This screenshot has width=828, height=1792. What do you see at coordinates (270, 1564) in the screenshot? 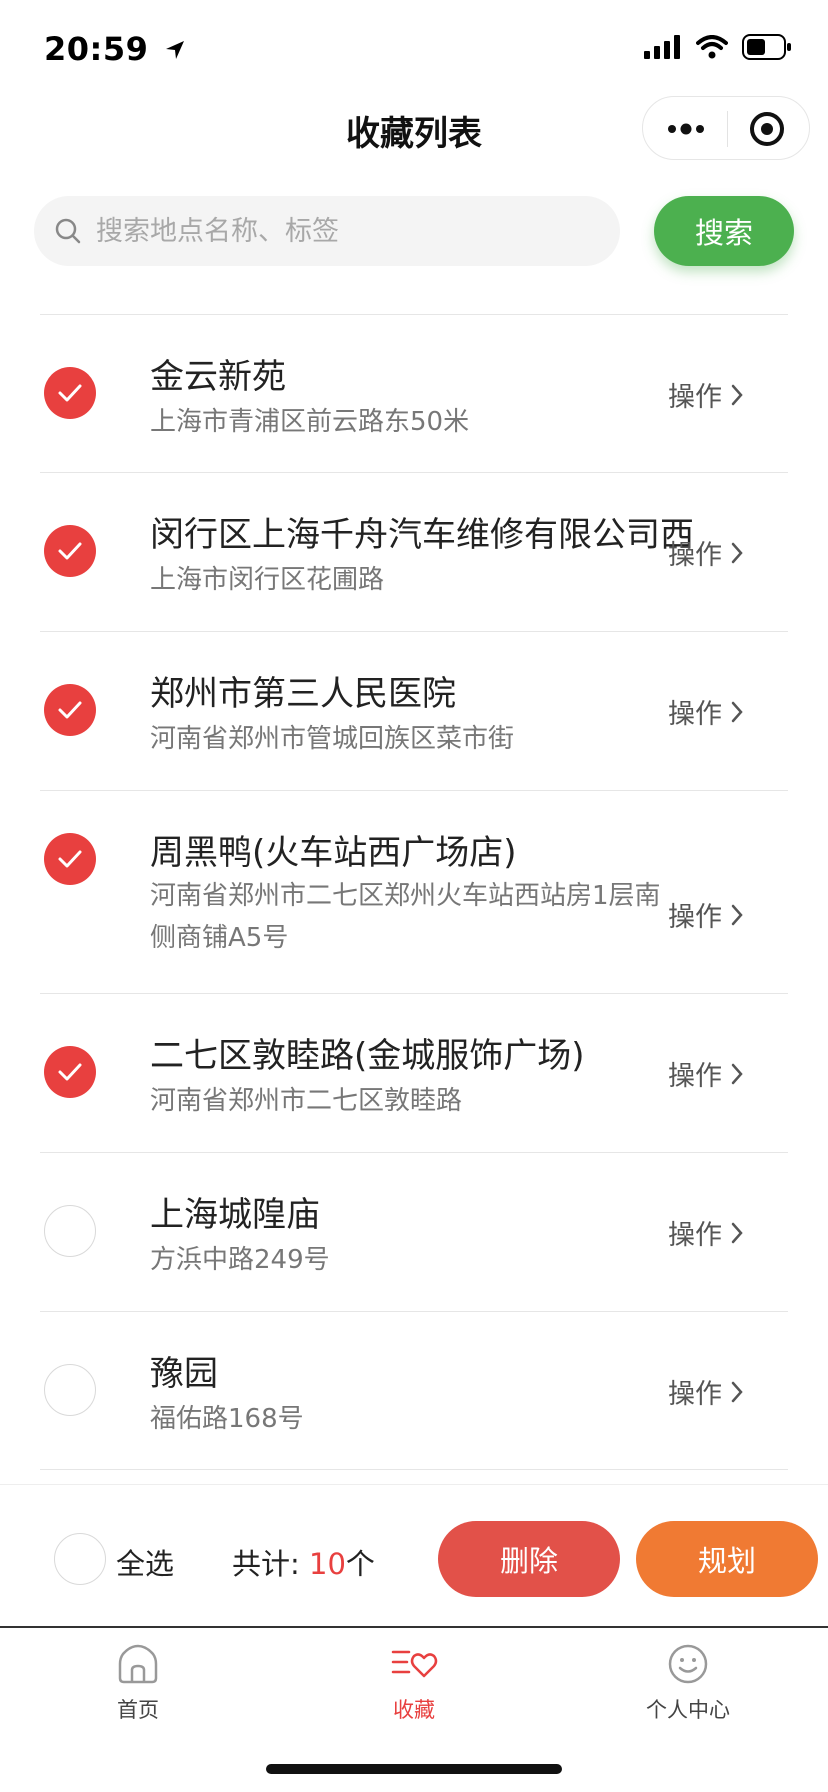
I see `total-prefix: 共计:` at bounding box center [270, 1564].